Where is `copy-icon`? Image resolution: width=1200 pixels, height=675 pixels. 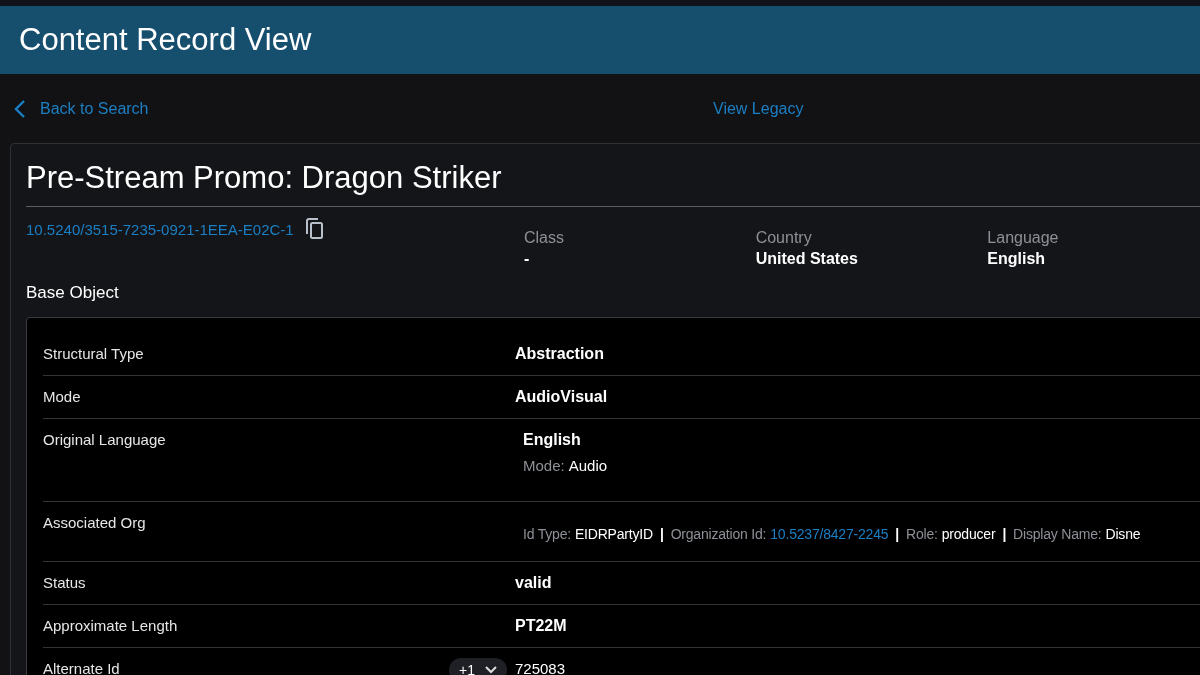 copy-icon is located at coordinates (313, 229).